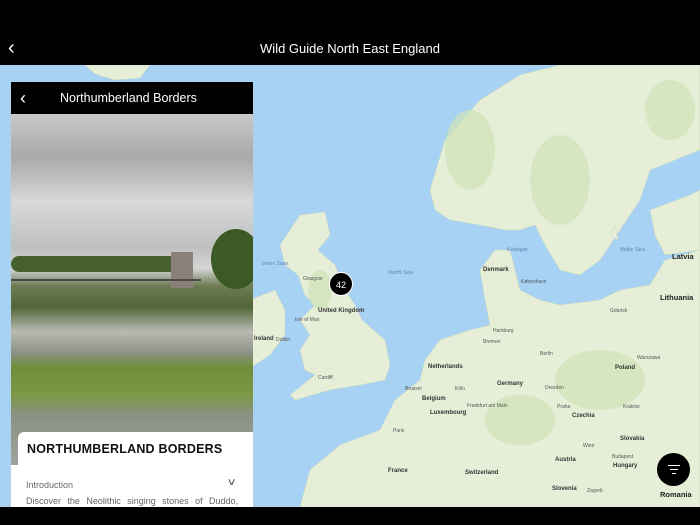 This screenshot has width=700, height=525. I want to click on map-label: Dresden, so click(554, 388).